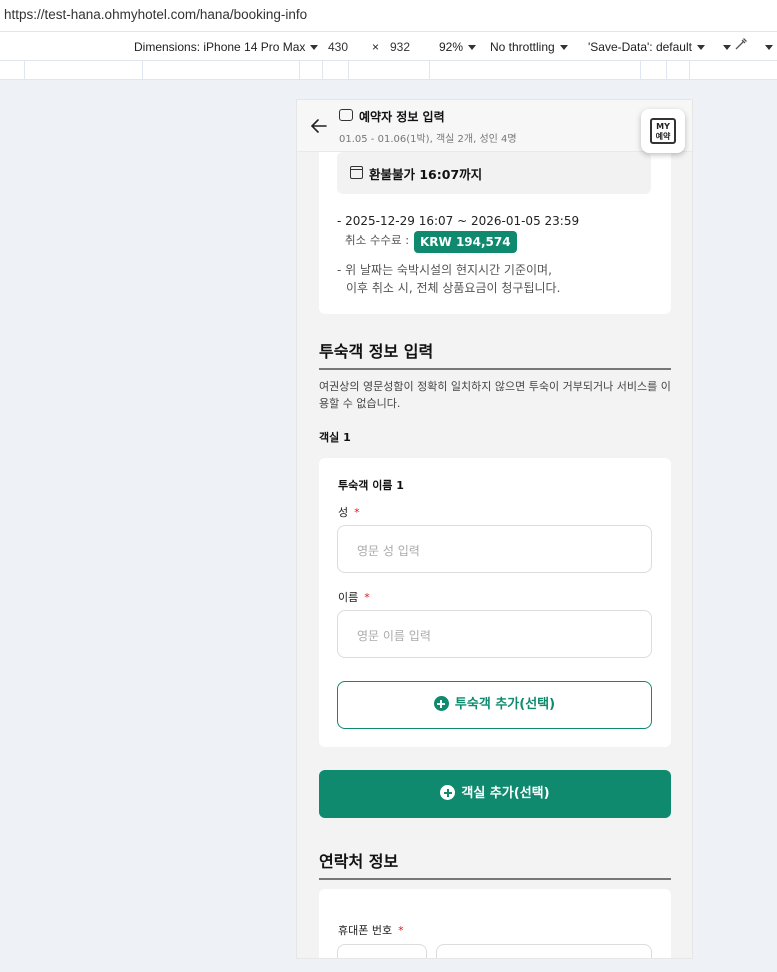 Image resolution: width=777 pixels, height=972 pixels. Describe the element at coordinates (388, 70) in the screenshot. I see `media-query-ruler` at that location.